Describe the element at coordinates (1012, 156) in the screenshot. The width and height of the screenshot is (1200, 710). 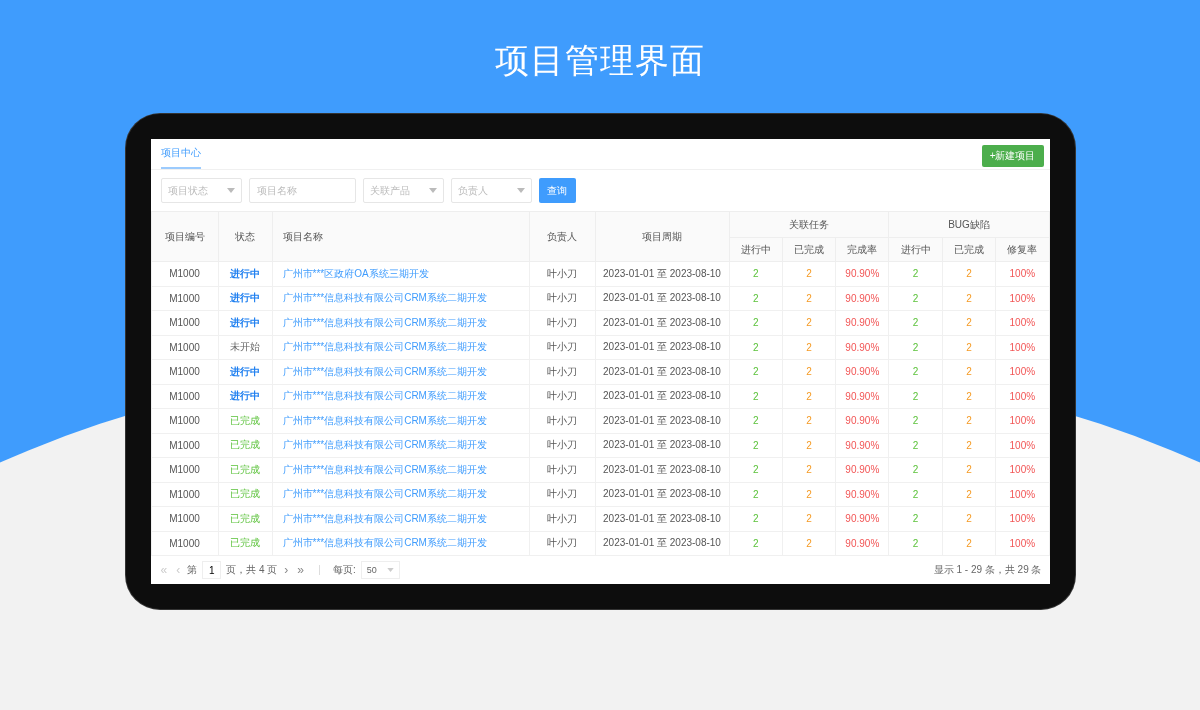
I see `new-project-button: +新建项目` at that location.